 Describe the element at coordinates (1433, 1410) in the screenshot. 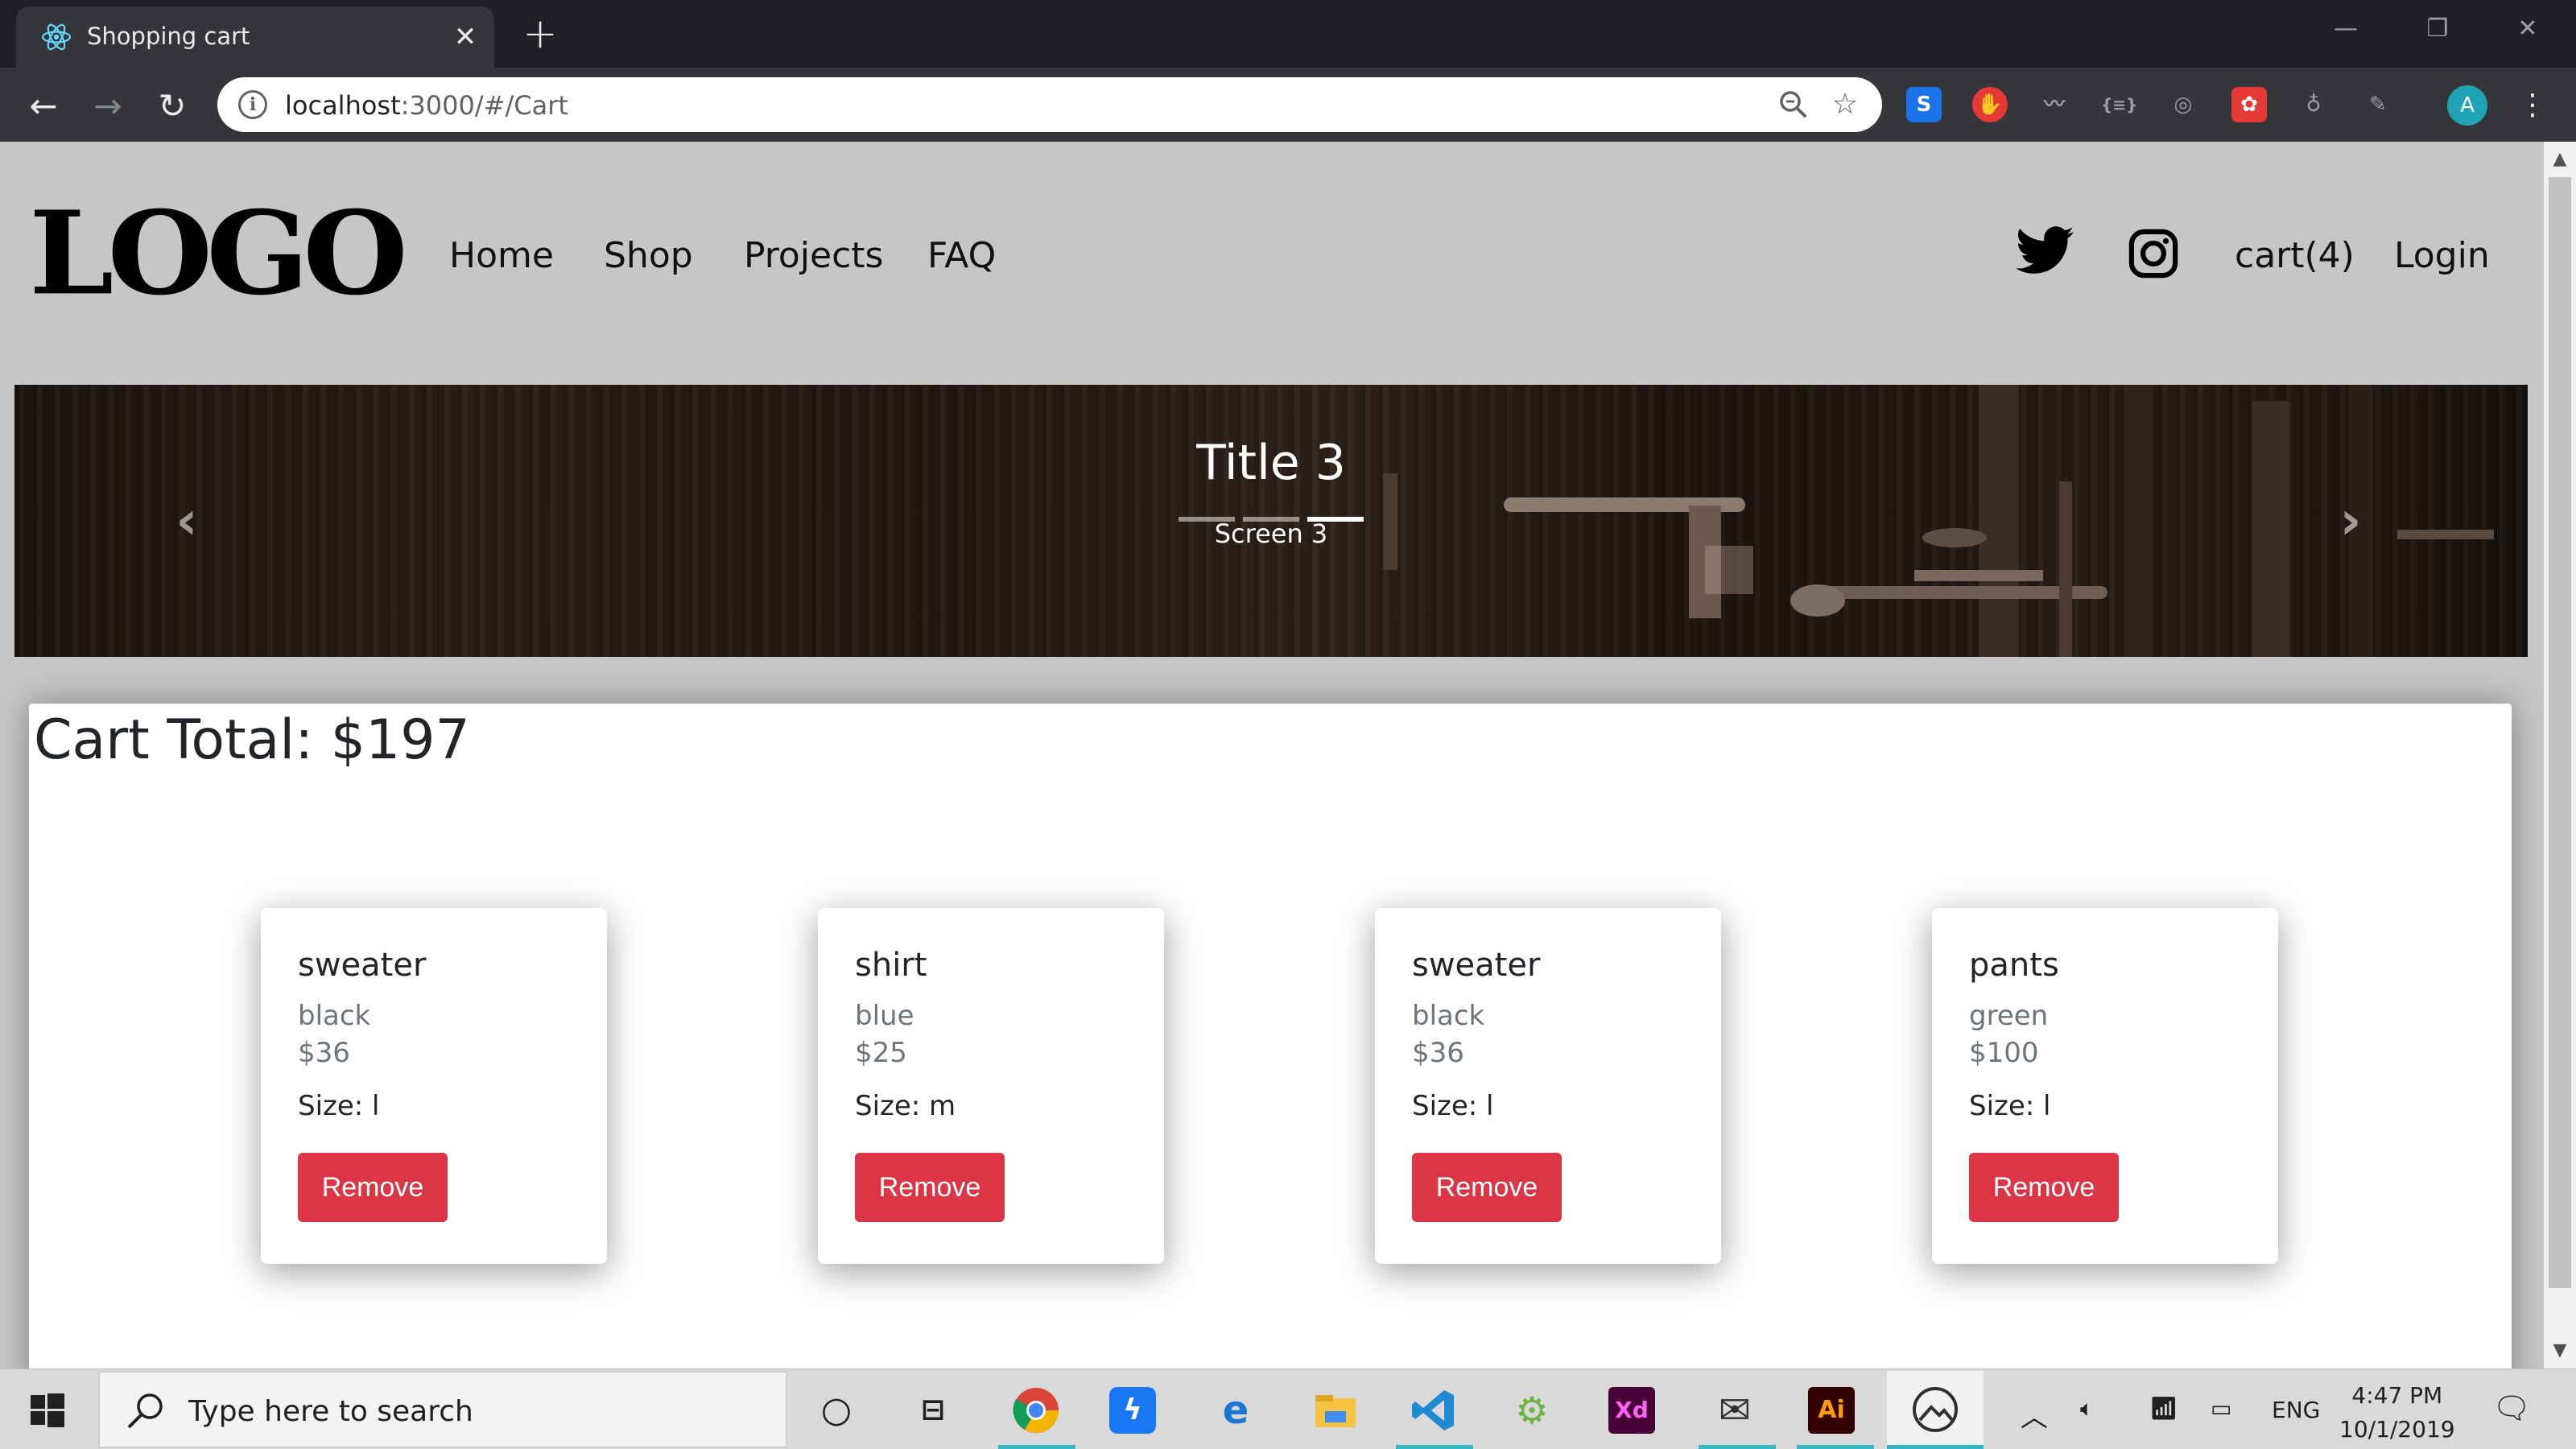

I see `vscode-icon` at that location.